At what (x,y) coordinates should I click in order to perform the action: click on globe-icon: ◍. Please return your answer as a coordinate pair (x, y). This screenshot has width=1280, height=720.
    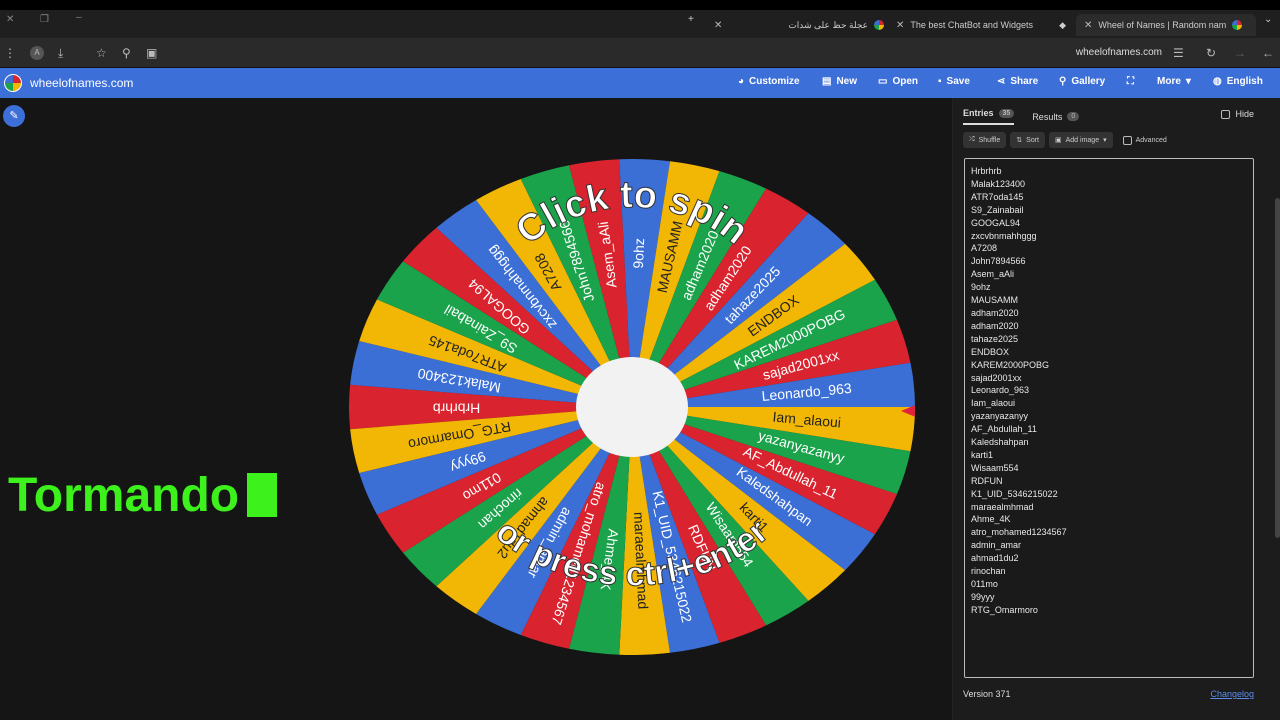
    Looking at the image, I should click on (1217, 81).